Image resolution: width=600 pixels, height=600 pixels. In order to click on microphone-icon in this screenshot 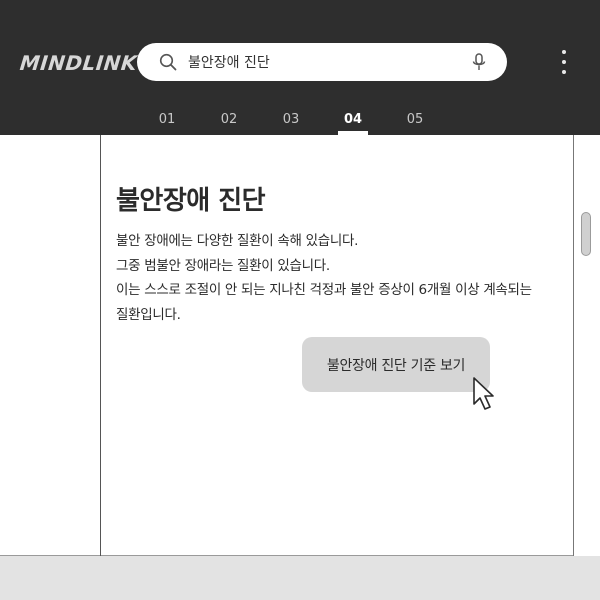, I will do `click(479, 62)`.